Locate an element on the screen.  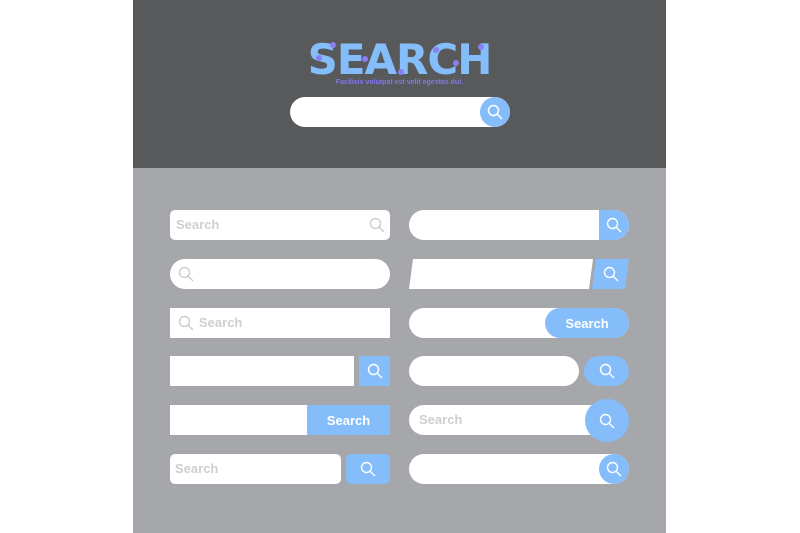
search-button-9: Search is located at coordinates (587, 323).